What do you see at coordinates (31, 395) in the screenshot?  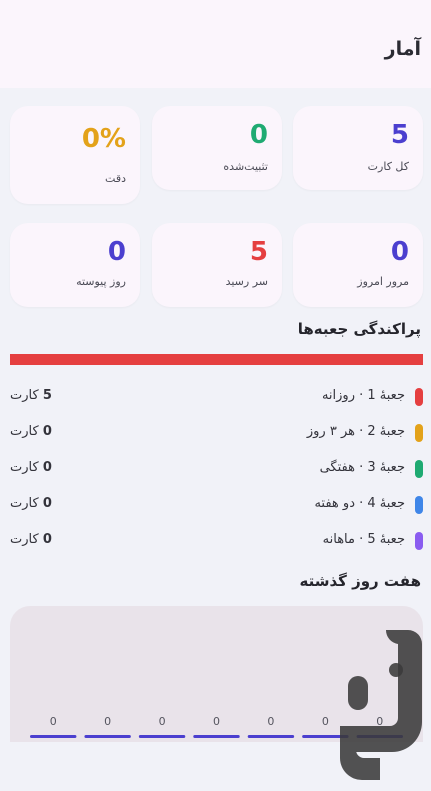 I see `box-1-count: 5 کارت` at bounding box center [31, 395].